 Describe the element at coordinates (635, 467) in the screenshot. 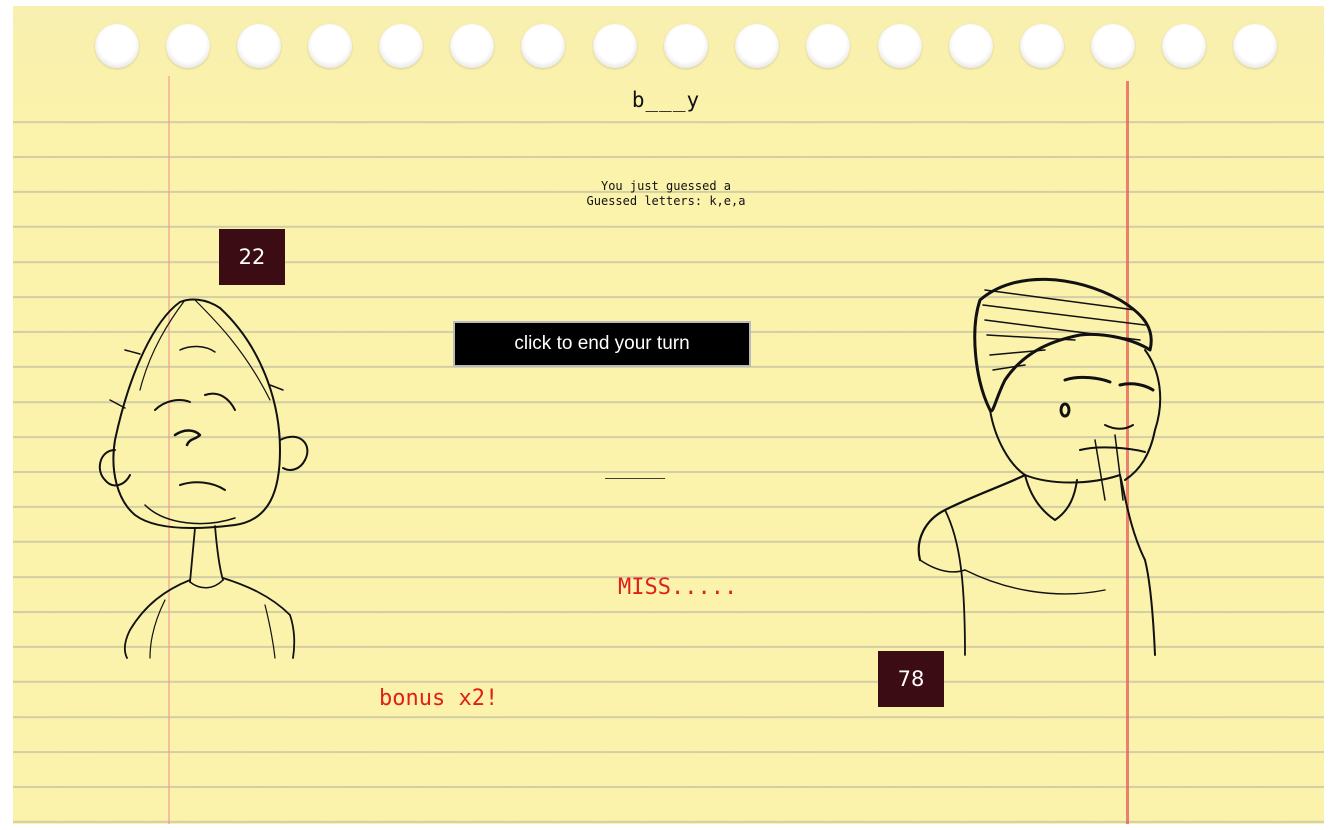

I see `blank-word-display: _____` at that location.